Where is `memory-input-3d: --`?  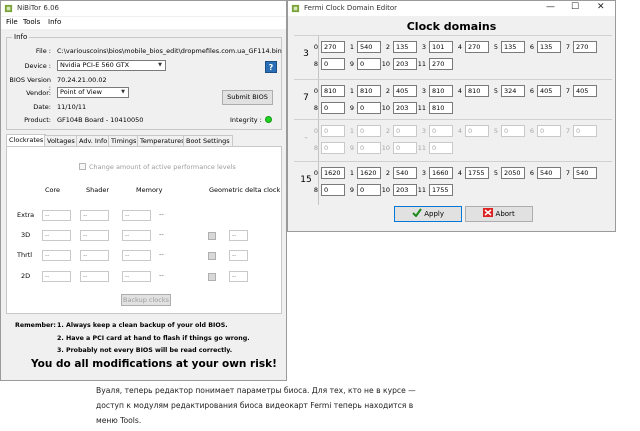 memory-input-3d: -- is located at coordinates (136, 235).